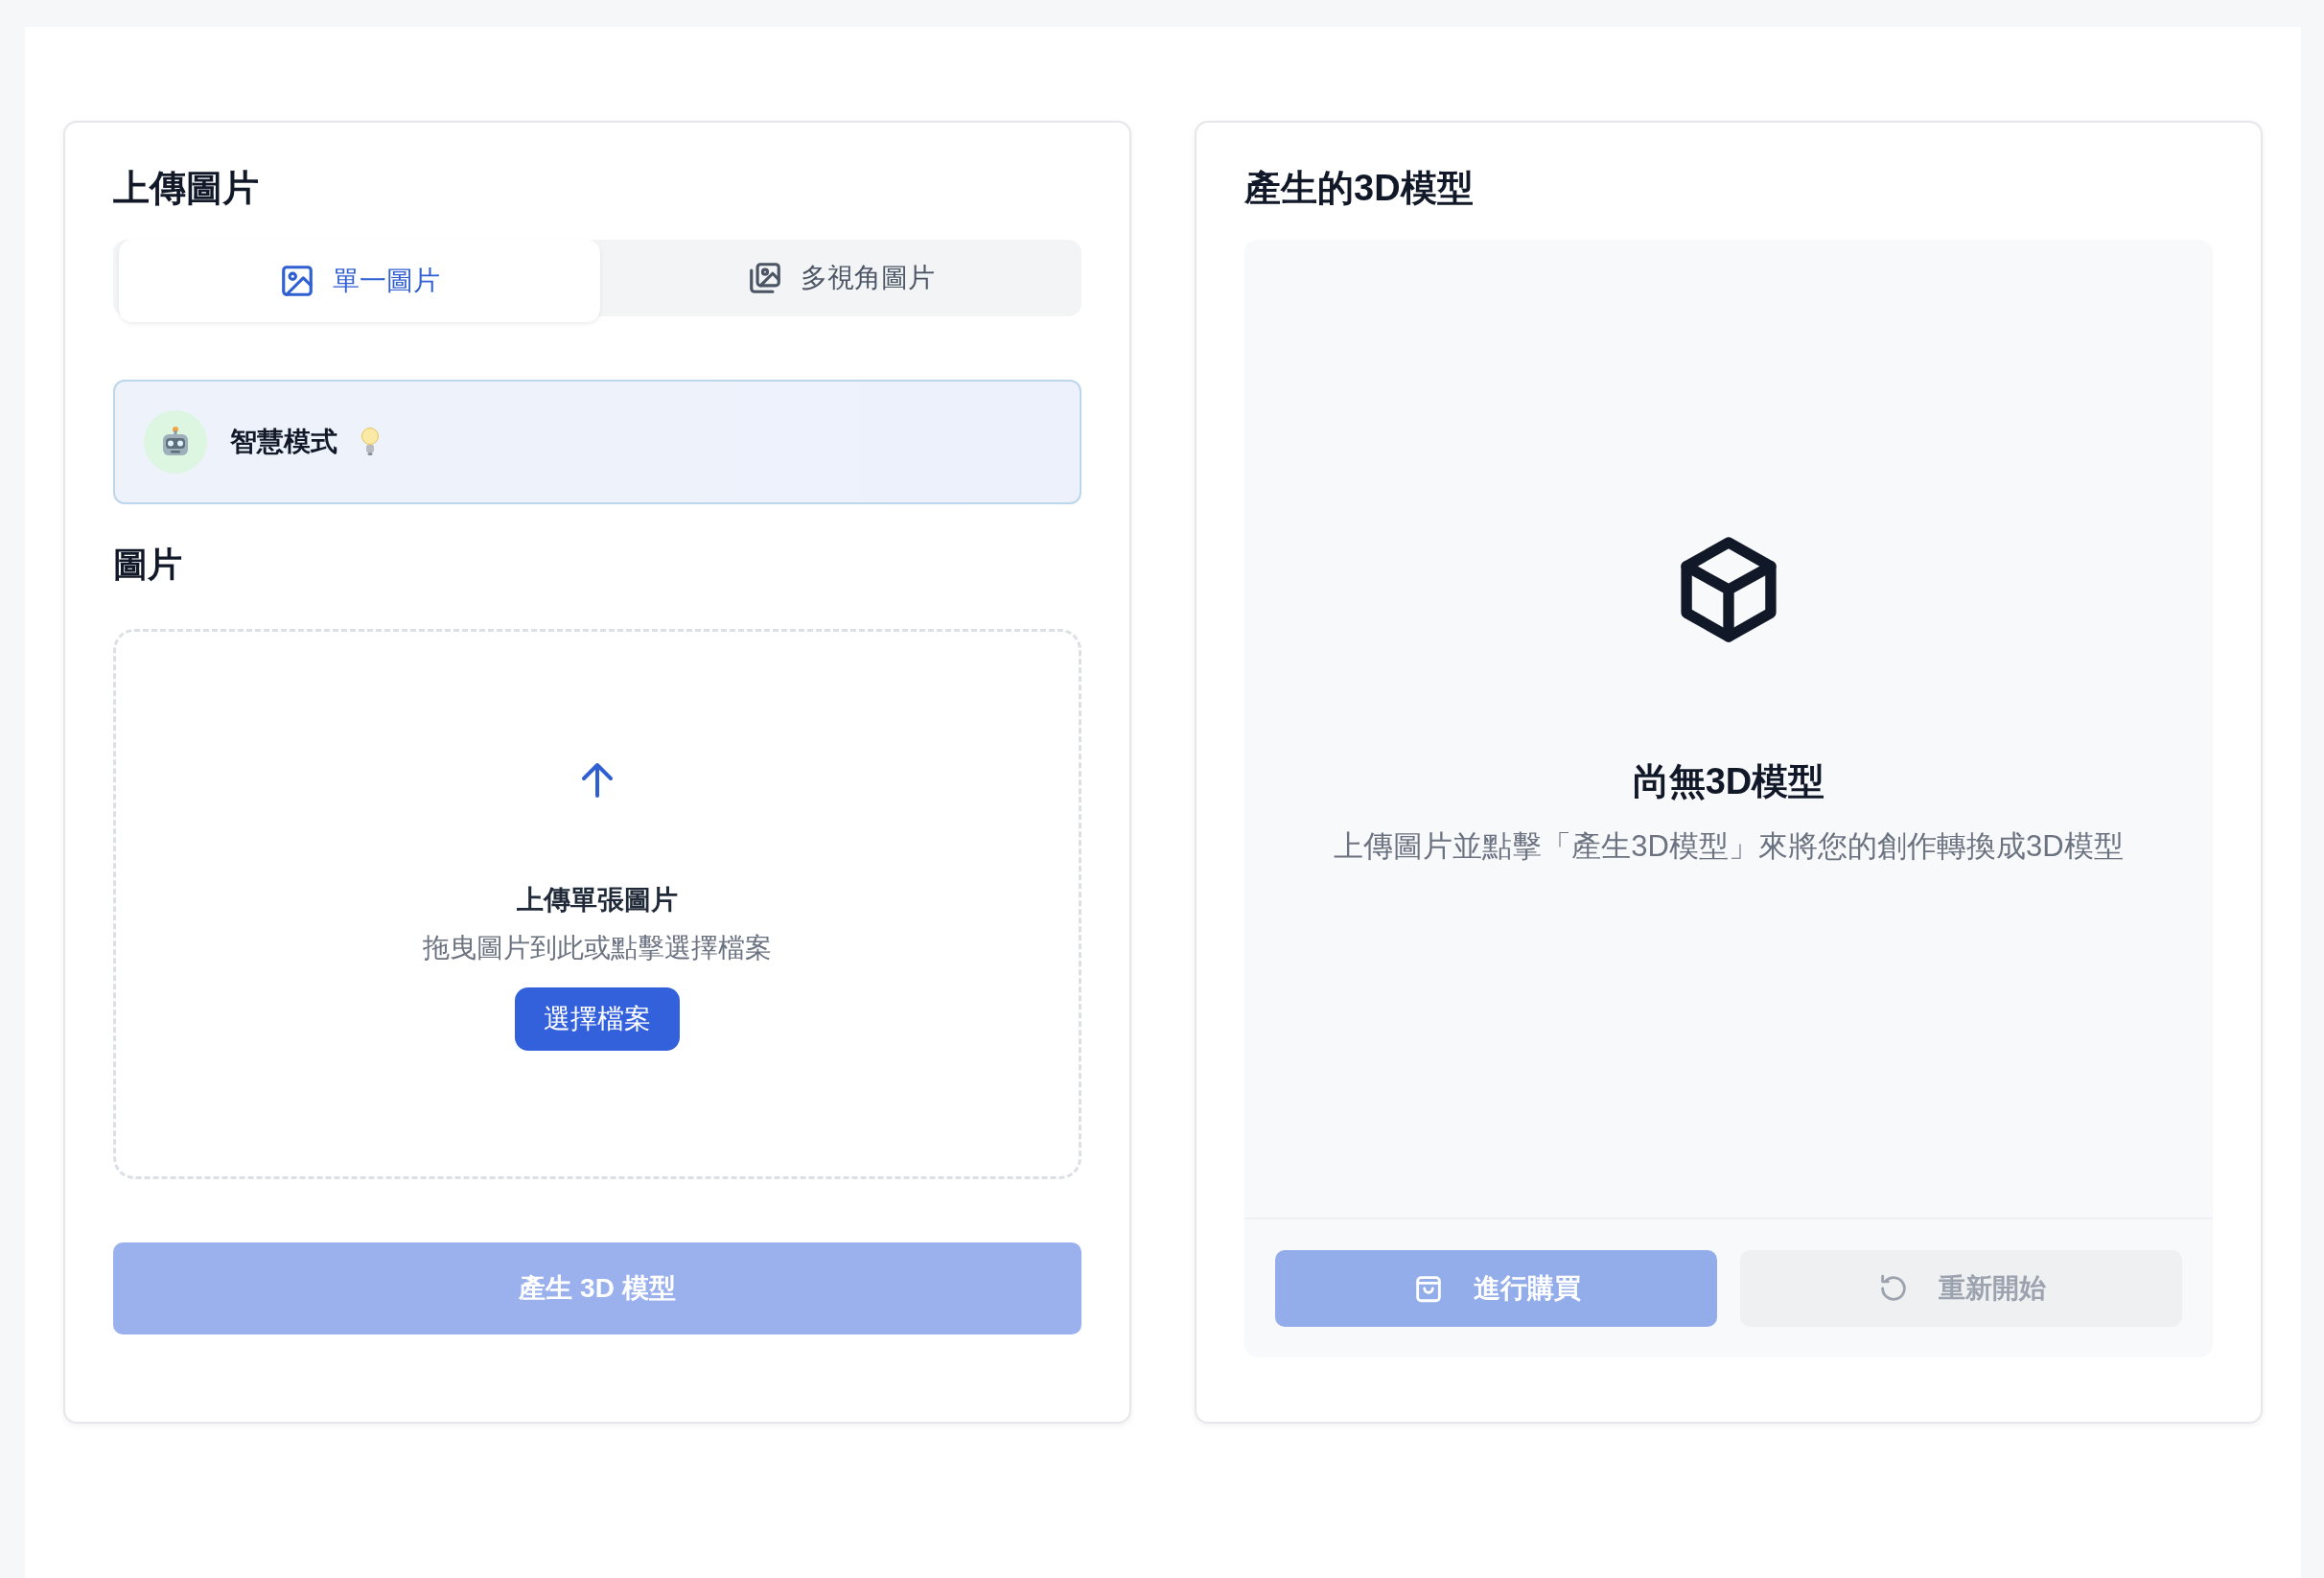 The height and width of the screenshot is (1578, 2324). Describe the element at coordinates (1359, 189) in the screenshot. I see `panel-title: 產生的3D模型` at that location.